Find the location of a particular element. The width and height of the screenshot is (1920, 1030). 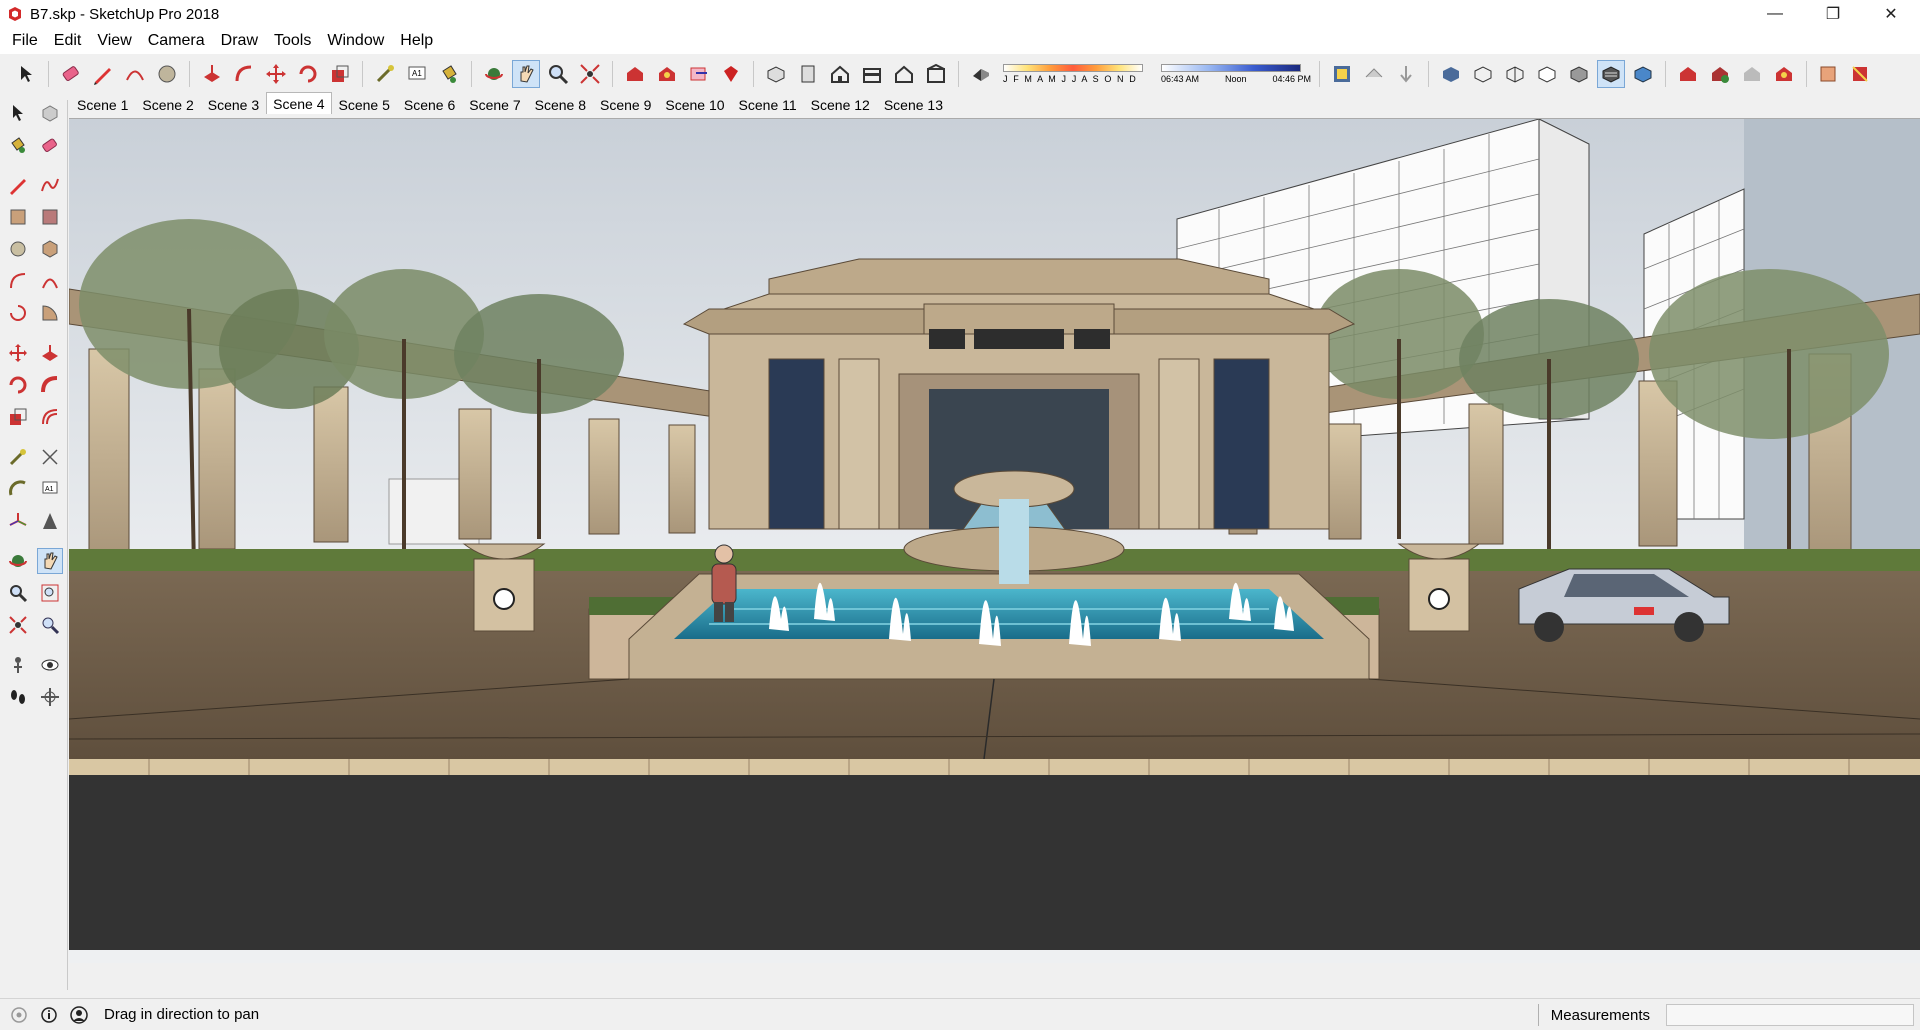

menu-window: Window is located at coordinates (355, 41).